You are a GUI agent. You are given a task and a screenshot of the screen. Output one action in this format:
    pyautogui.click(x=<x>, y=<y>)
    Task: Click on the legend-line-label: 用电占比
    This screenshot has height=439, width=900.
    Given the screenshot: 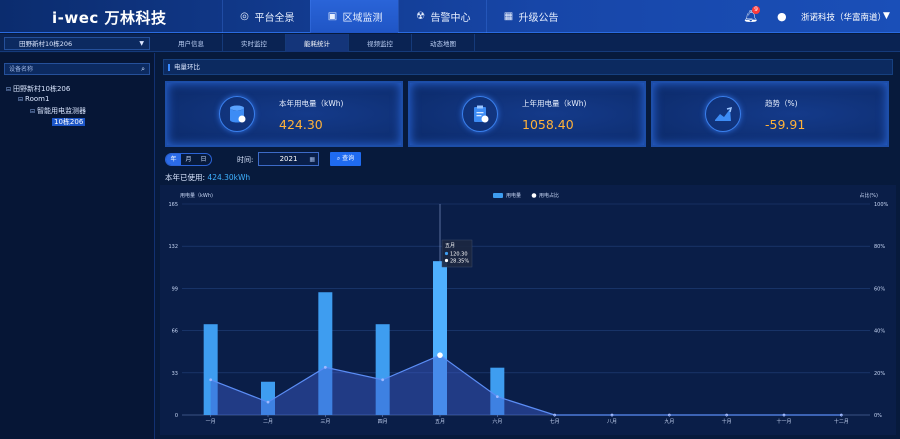 What is the action you would take?
    pyautogui.click(x=549, y=195)
    